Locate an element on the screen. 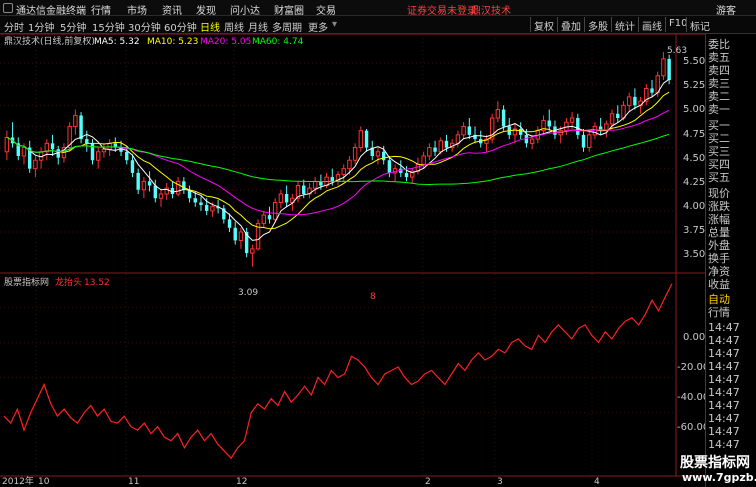  quote-label-price: 现价 is located at coordinates (719, 193).